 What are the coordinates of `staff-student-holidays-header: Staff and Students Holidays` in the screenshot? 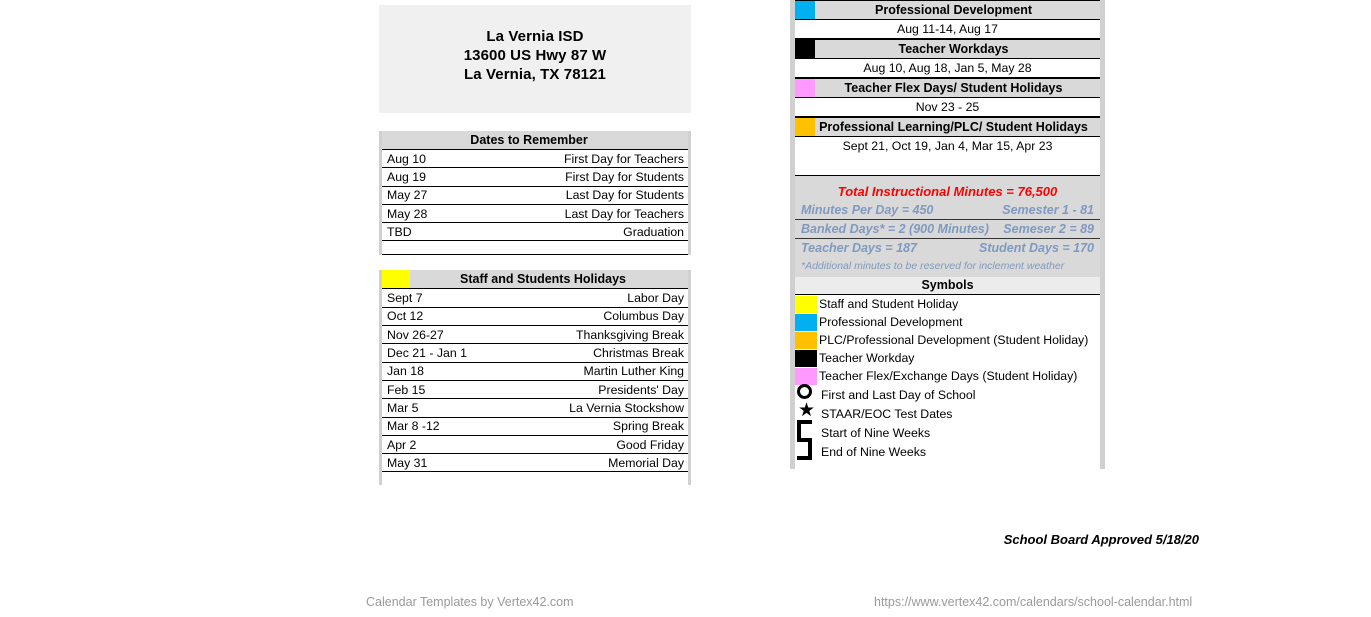 It's located at (535, 280).